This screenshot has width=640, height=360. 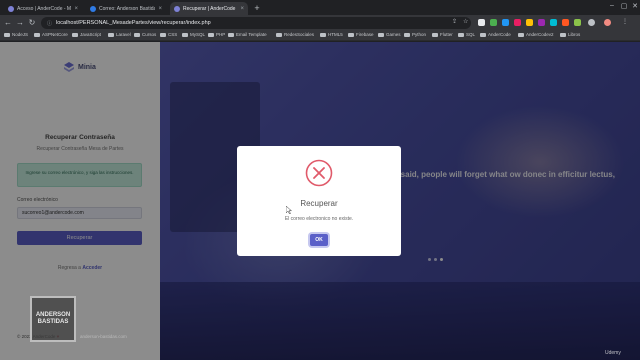 What do you see at coordinates (16, 34) in the screenshot?
I see `bookmark-item: NodeJS` at bounding box center [16, 34].